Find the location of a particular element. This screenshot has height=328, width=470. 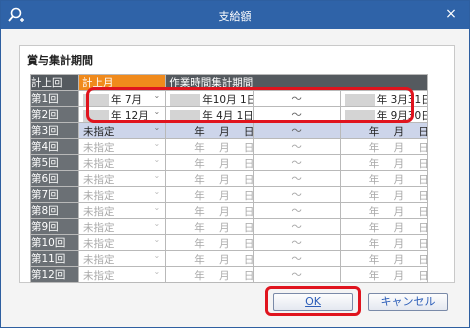

end-date-field: 年 9月30日 is located at coordinates (384, 114).